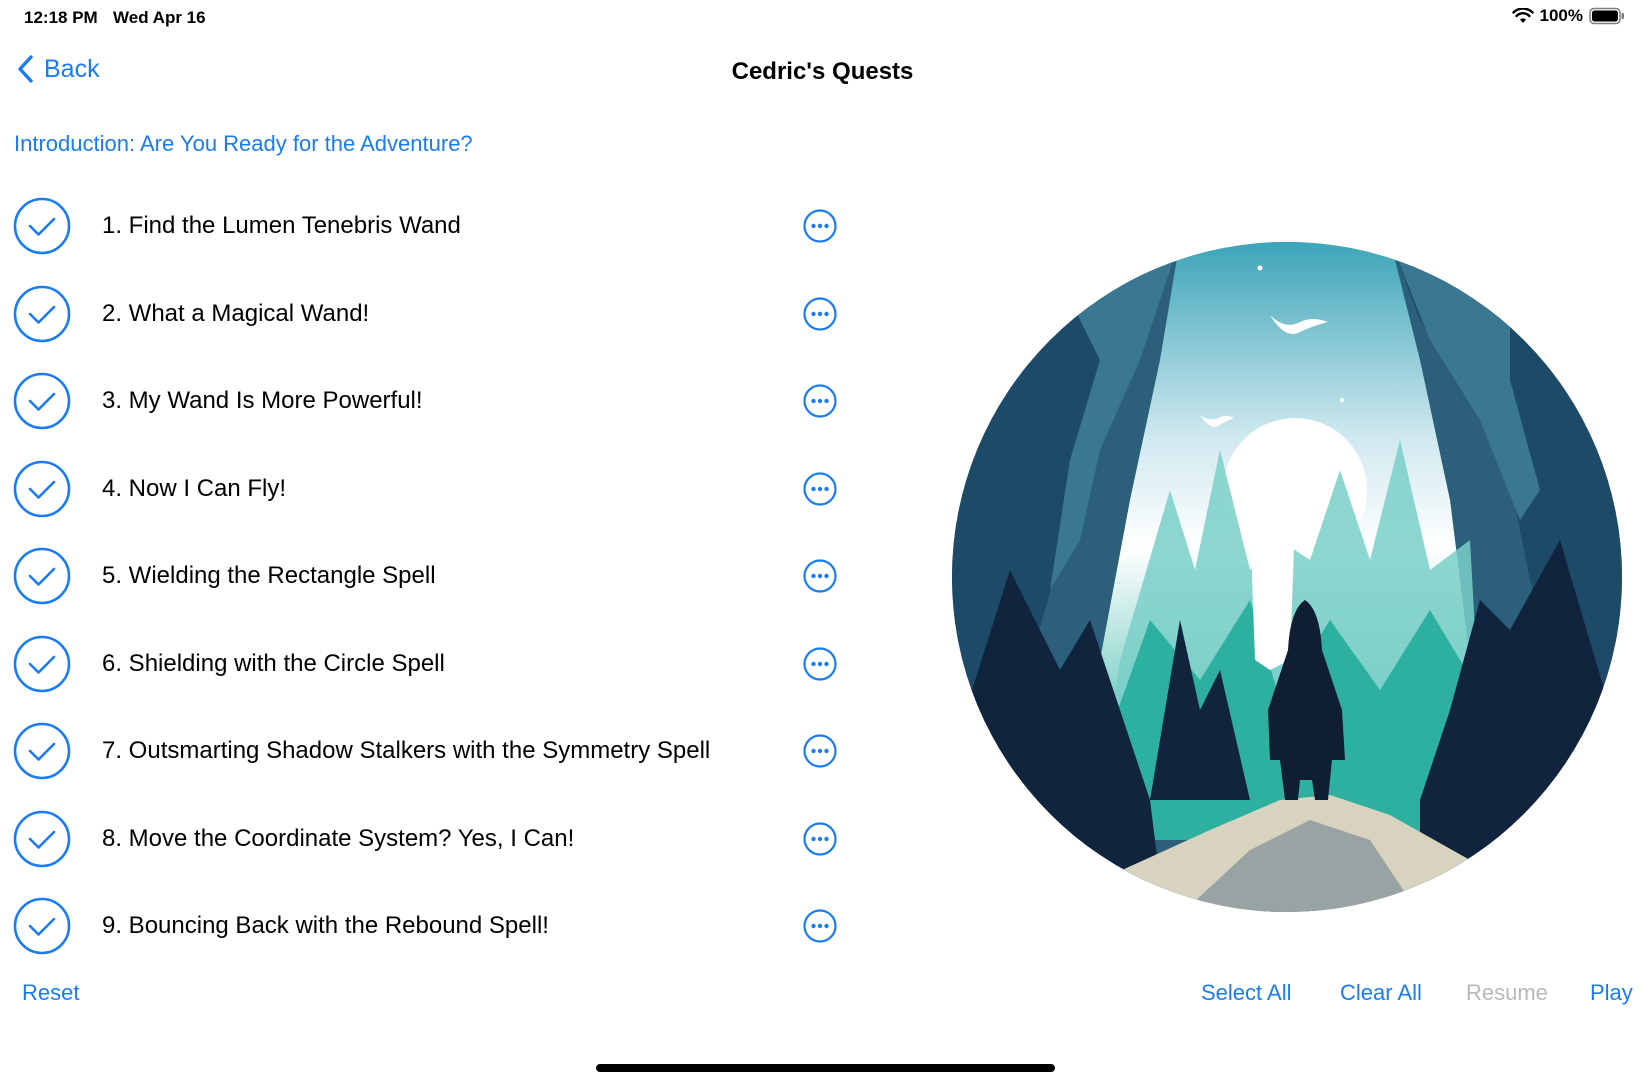 The width and height of the screenshot is (1645, 1080). I want to click on quest-row: 1. Find the Lumen Tenebris Wand, so click(430, 226).